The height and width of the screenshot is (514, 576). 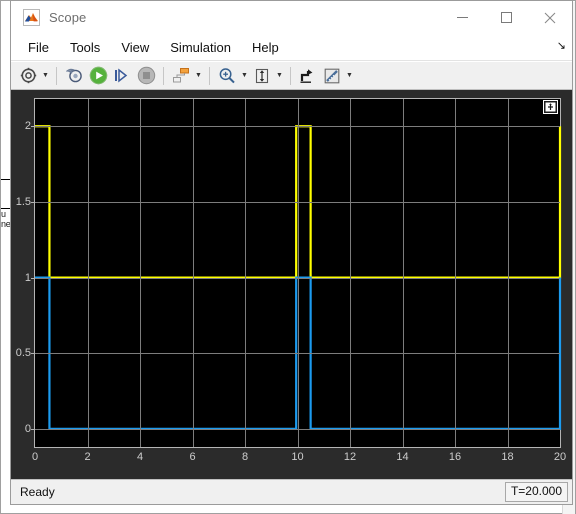 What do you see at coordinates (68, 17) in the screenshot?
I see `window-title: Scope` at bounding box center [68, 17].